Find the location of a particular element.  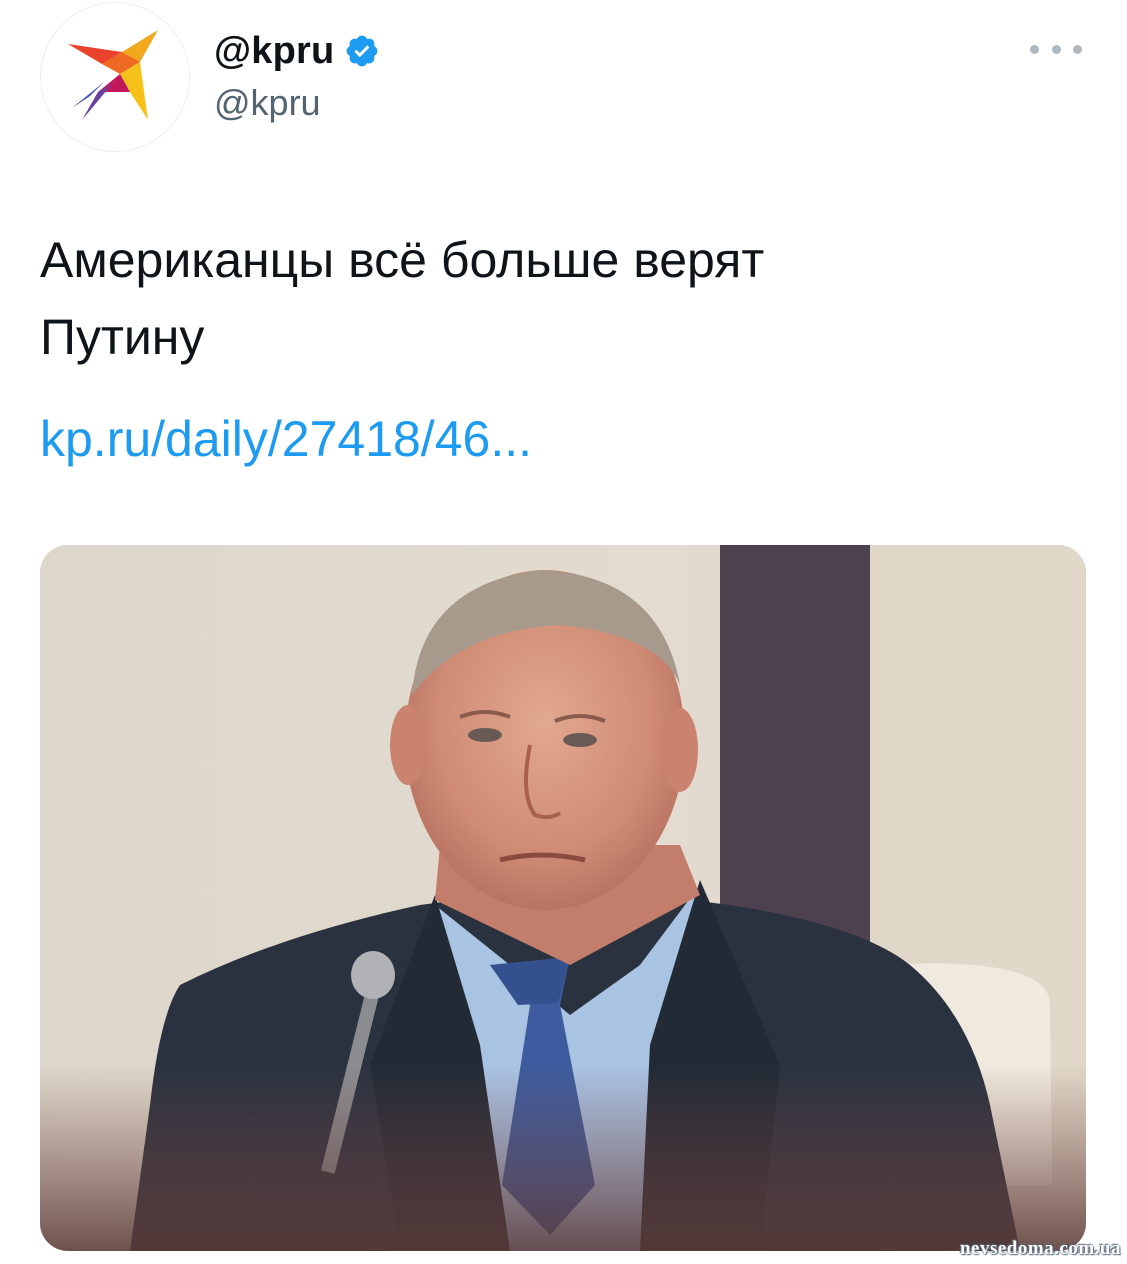

tweet-text: Американцы всё больше верят Путину is located at coordinates (540, 299).